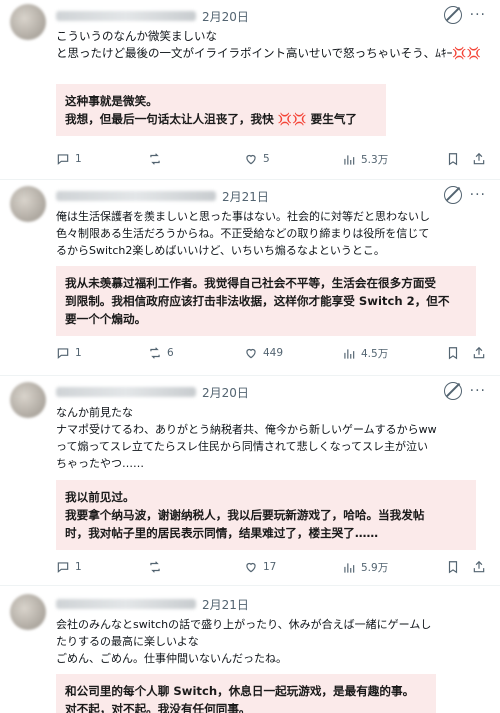 The height and width of the screenshot is (713, 500). I want to click on post-text-line: ナマポ受けてるわ、ありがとう納税者共、俺今から新しいゲームするからww, so click(246, 429).